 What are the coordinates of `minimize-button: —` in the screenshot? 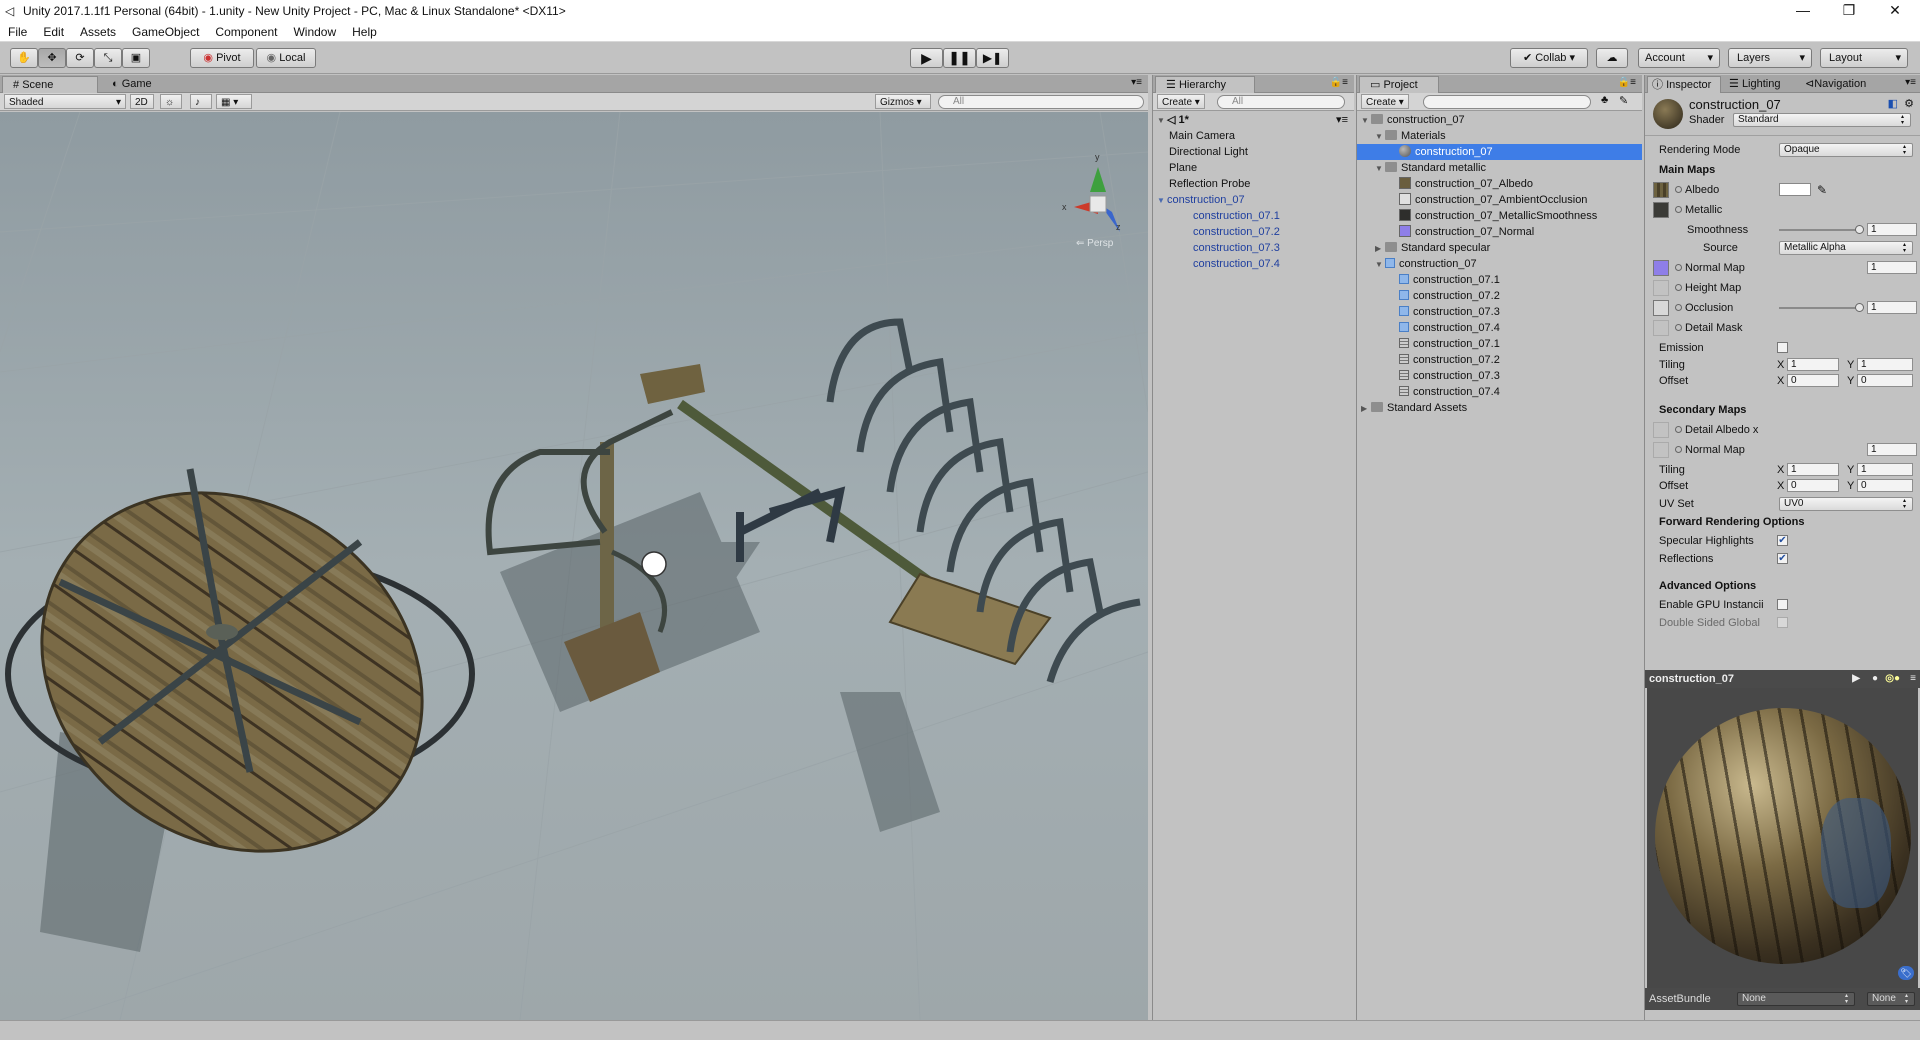 It's located at (1803, 11).